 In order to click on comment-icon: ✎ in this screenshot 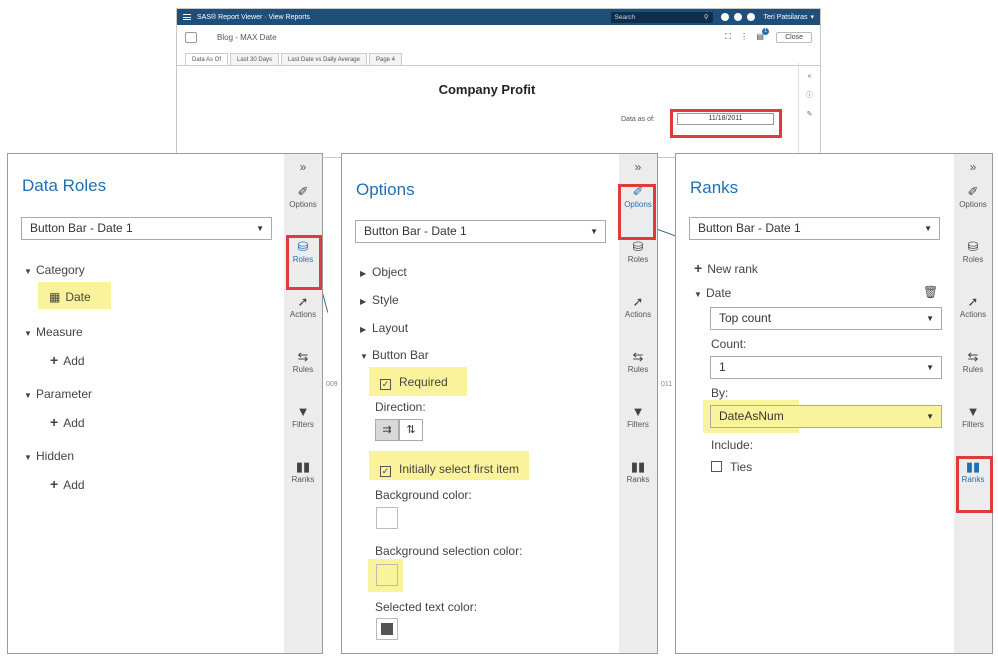, I will do `click(809, 114)`.